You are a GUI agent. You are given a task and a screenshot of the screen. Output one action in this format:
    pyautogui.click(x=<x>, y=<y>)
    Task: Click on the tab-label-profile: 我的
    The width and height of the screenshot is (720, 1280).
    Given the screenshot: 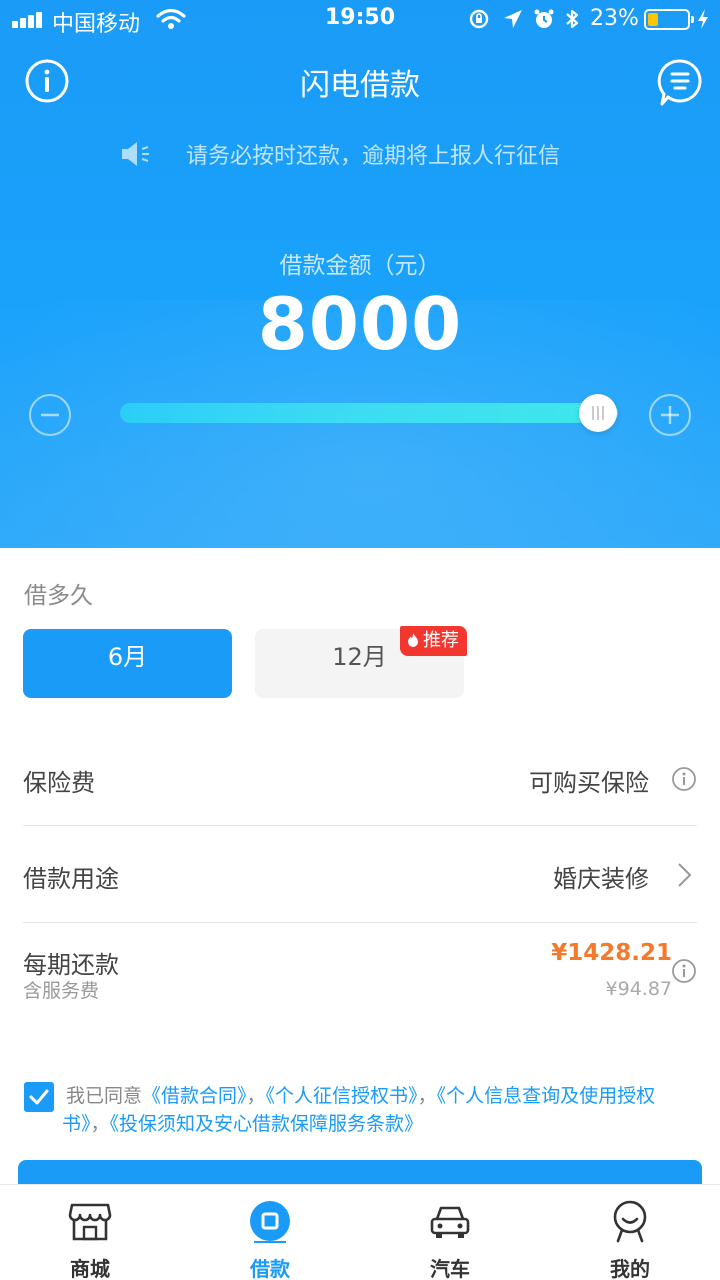 What is the action you would take?
    pyautogui.click(x=630, y=1268)
    